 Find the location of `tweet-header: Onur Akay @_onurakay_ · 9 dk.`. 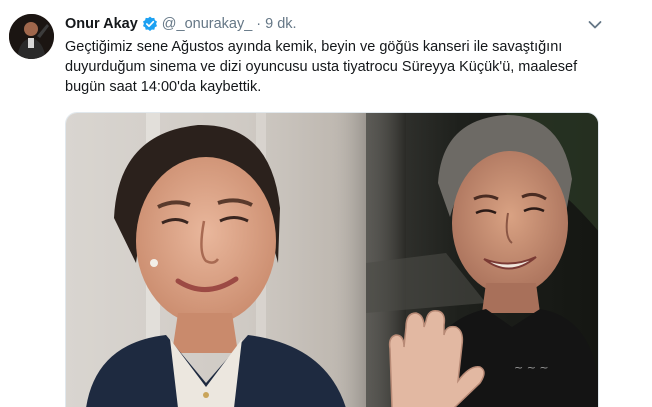

tweet-header: Onur Akay @_onurakay_ · 9 dk. is located at coordinates (181, 24).